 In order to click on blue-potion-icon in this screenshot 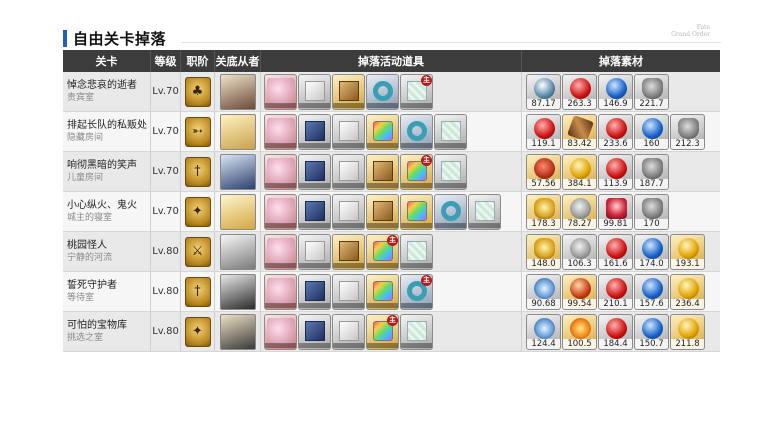, I will do `click(544, 88)`.